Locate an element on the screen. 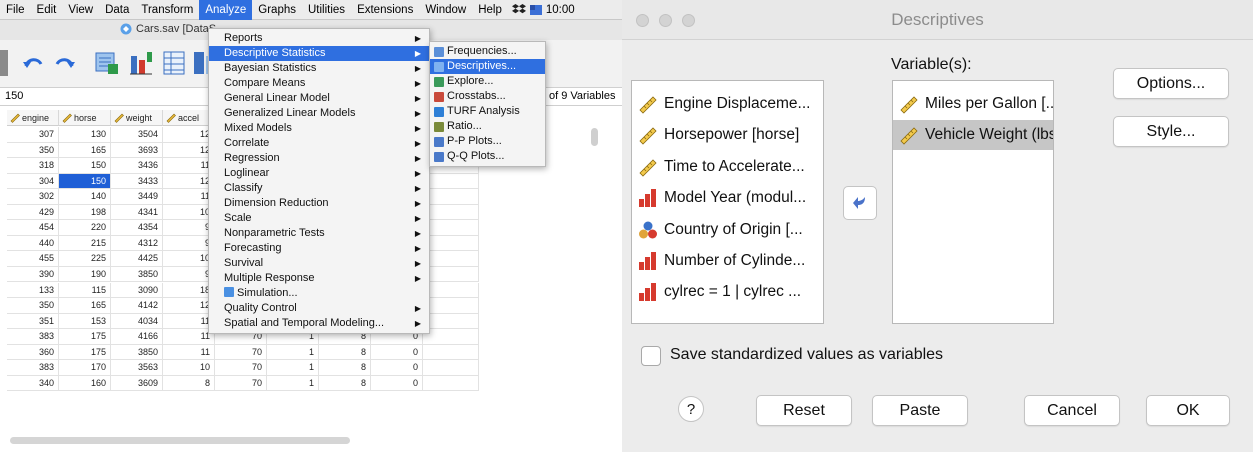  table-cell: 351 is located at coordinates (33, 321).